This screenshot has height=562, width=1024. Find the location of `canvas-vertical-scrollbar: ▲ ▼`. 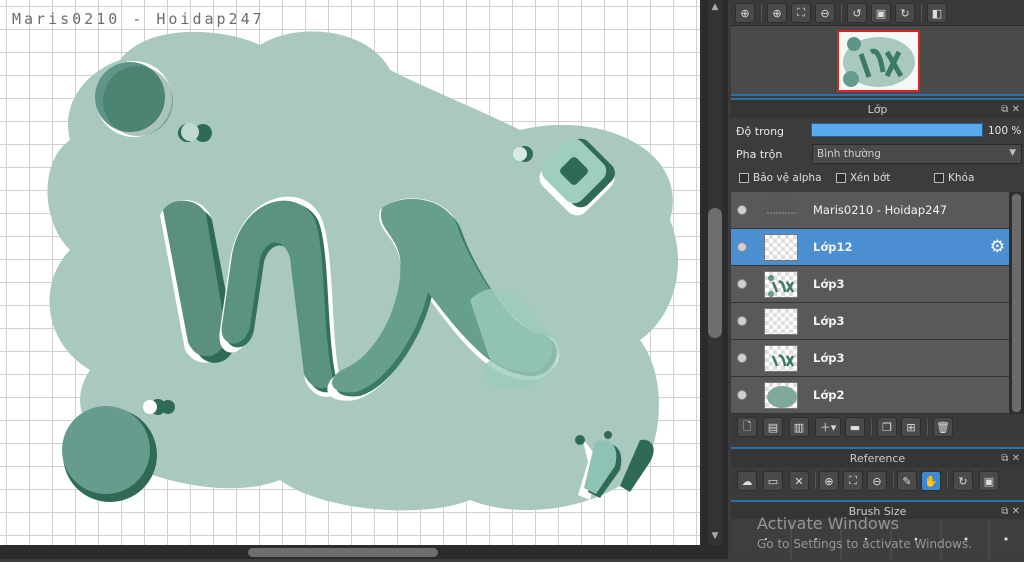

canvas-vertical-scrollbar: ▲ ▼ is located at coordinates (714, 272).